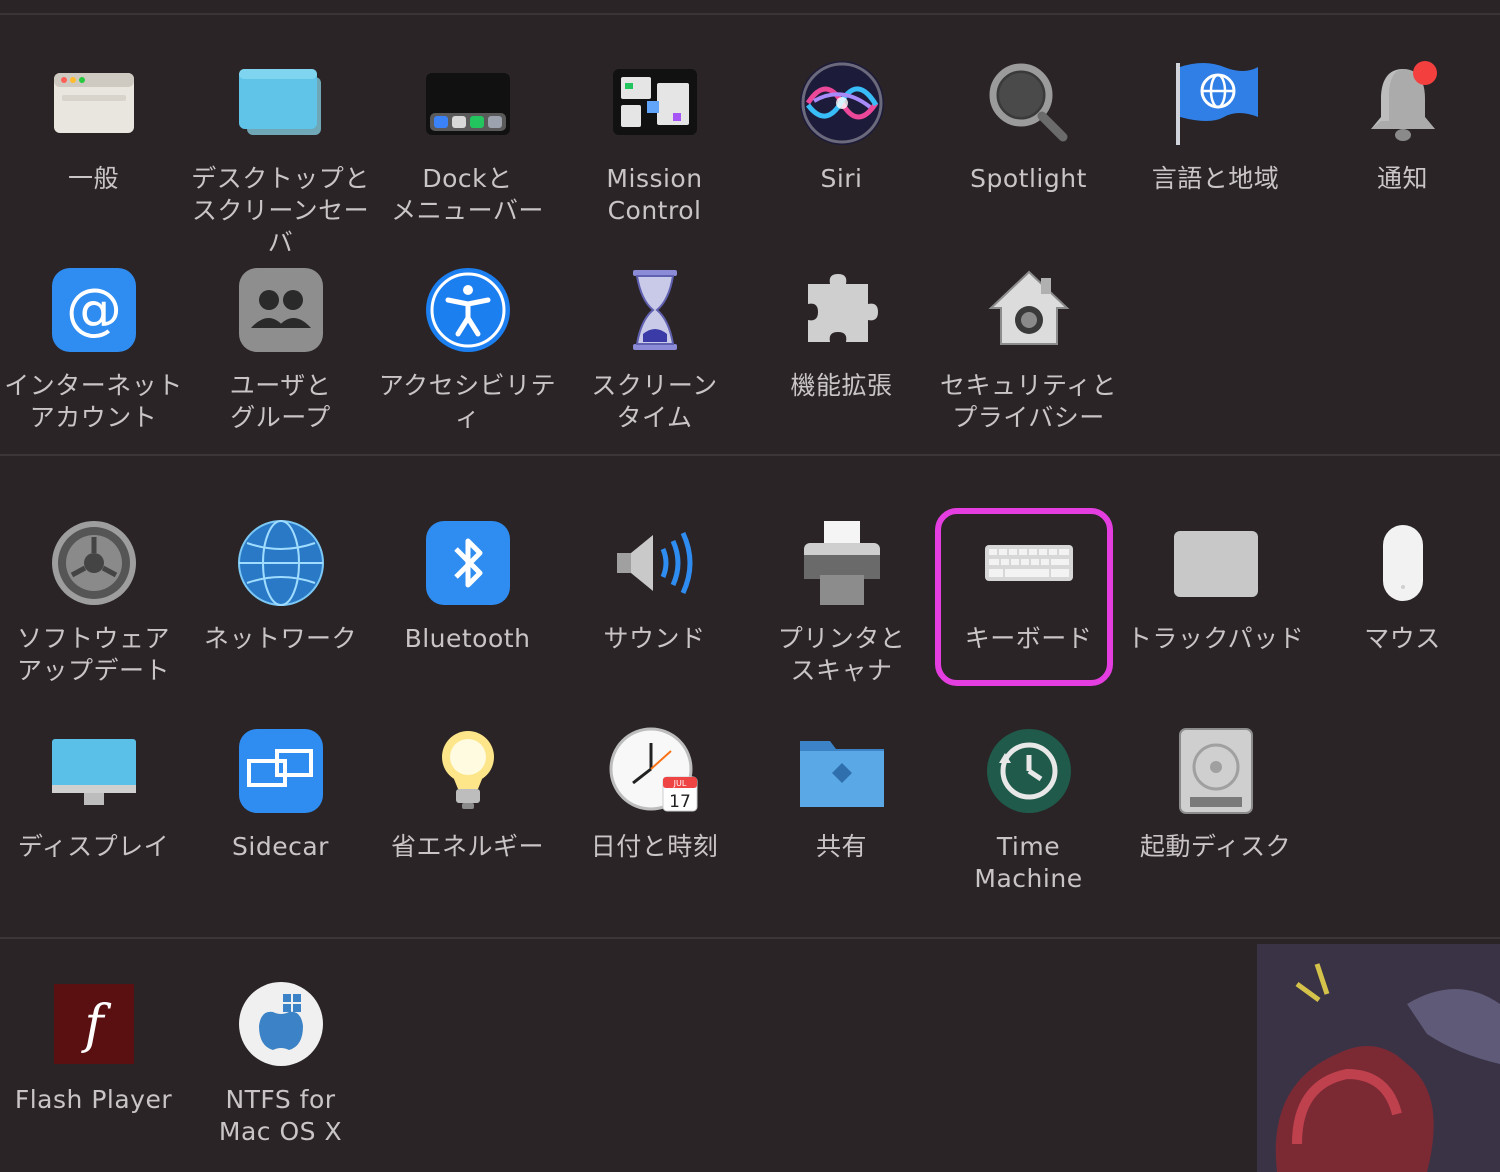 This screenshot has height=1172, width=1500. I want to click on pref-sharing: 共有, so click(841, 793).